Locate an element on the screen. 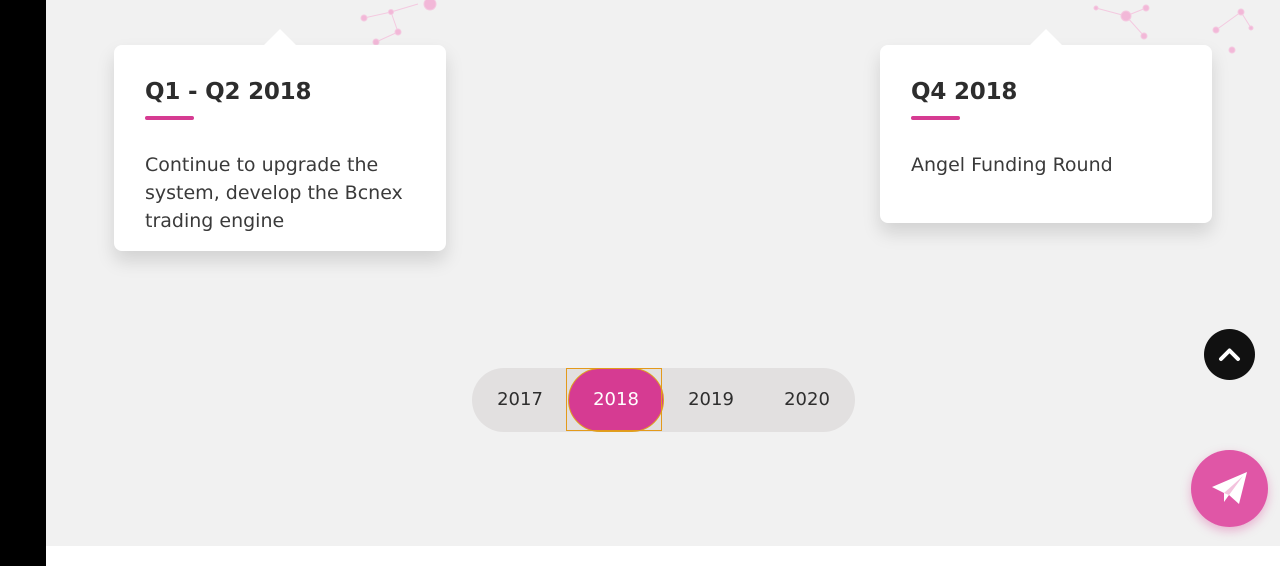  timeline-card-q4: Q4 2018 Angel Funding Round is located at coordinates (1046, 126).